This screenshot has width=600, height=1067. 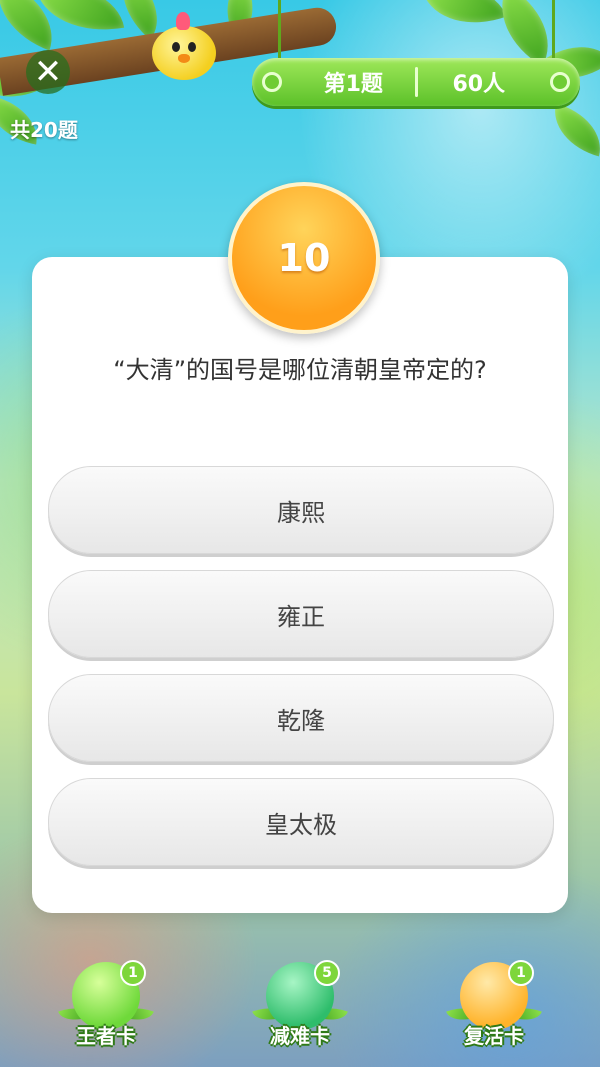 I want to click on close-icon: ✕, so click(x=48, y=72).